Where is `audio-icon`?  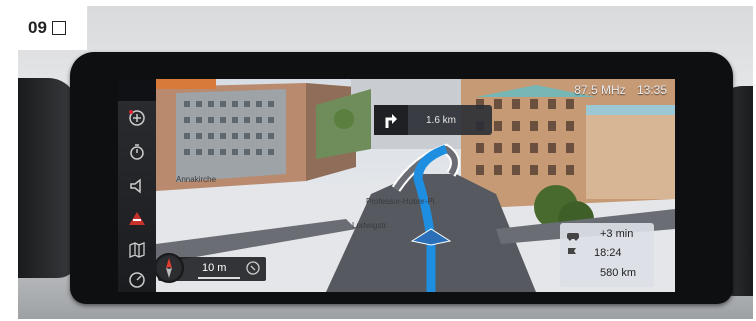
audio-icon is located at coordinates (137, 186).